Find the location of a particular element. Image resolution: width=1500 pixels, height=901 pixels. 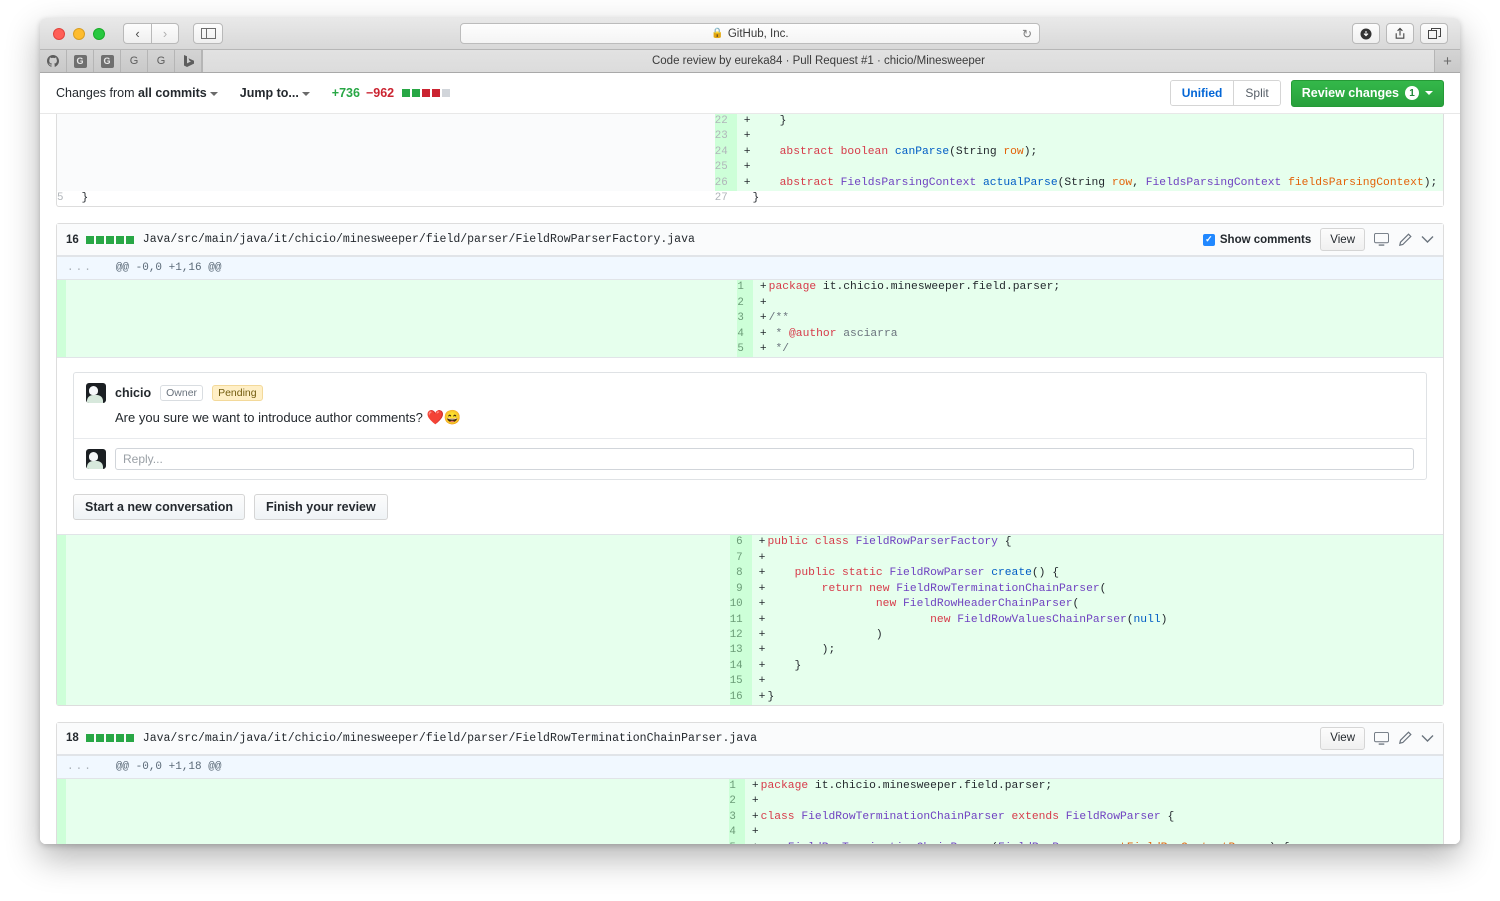

toolbar-right-group: Unified Split Review changes 1 is located at coordinates (1306, 93).